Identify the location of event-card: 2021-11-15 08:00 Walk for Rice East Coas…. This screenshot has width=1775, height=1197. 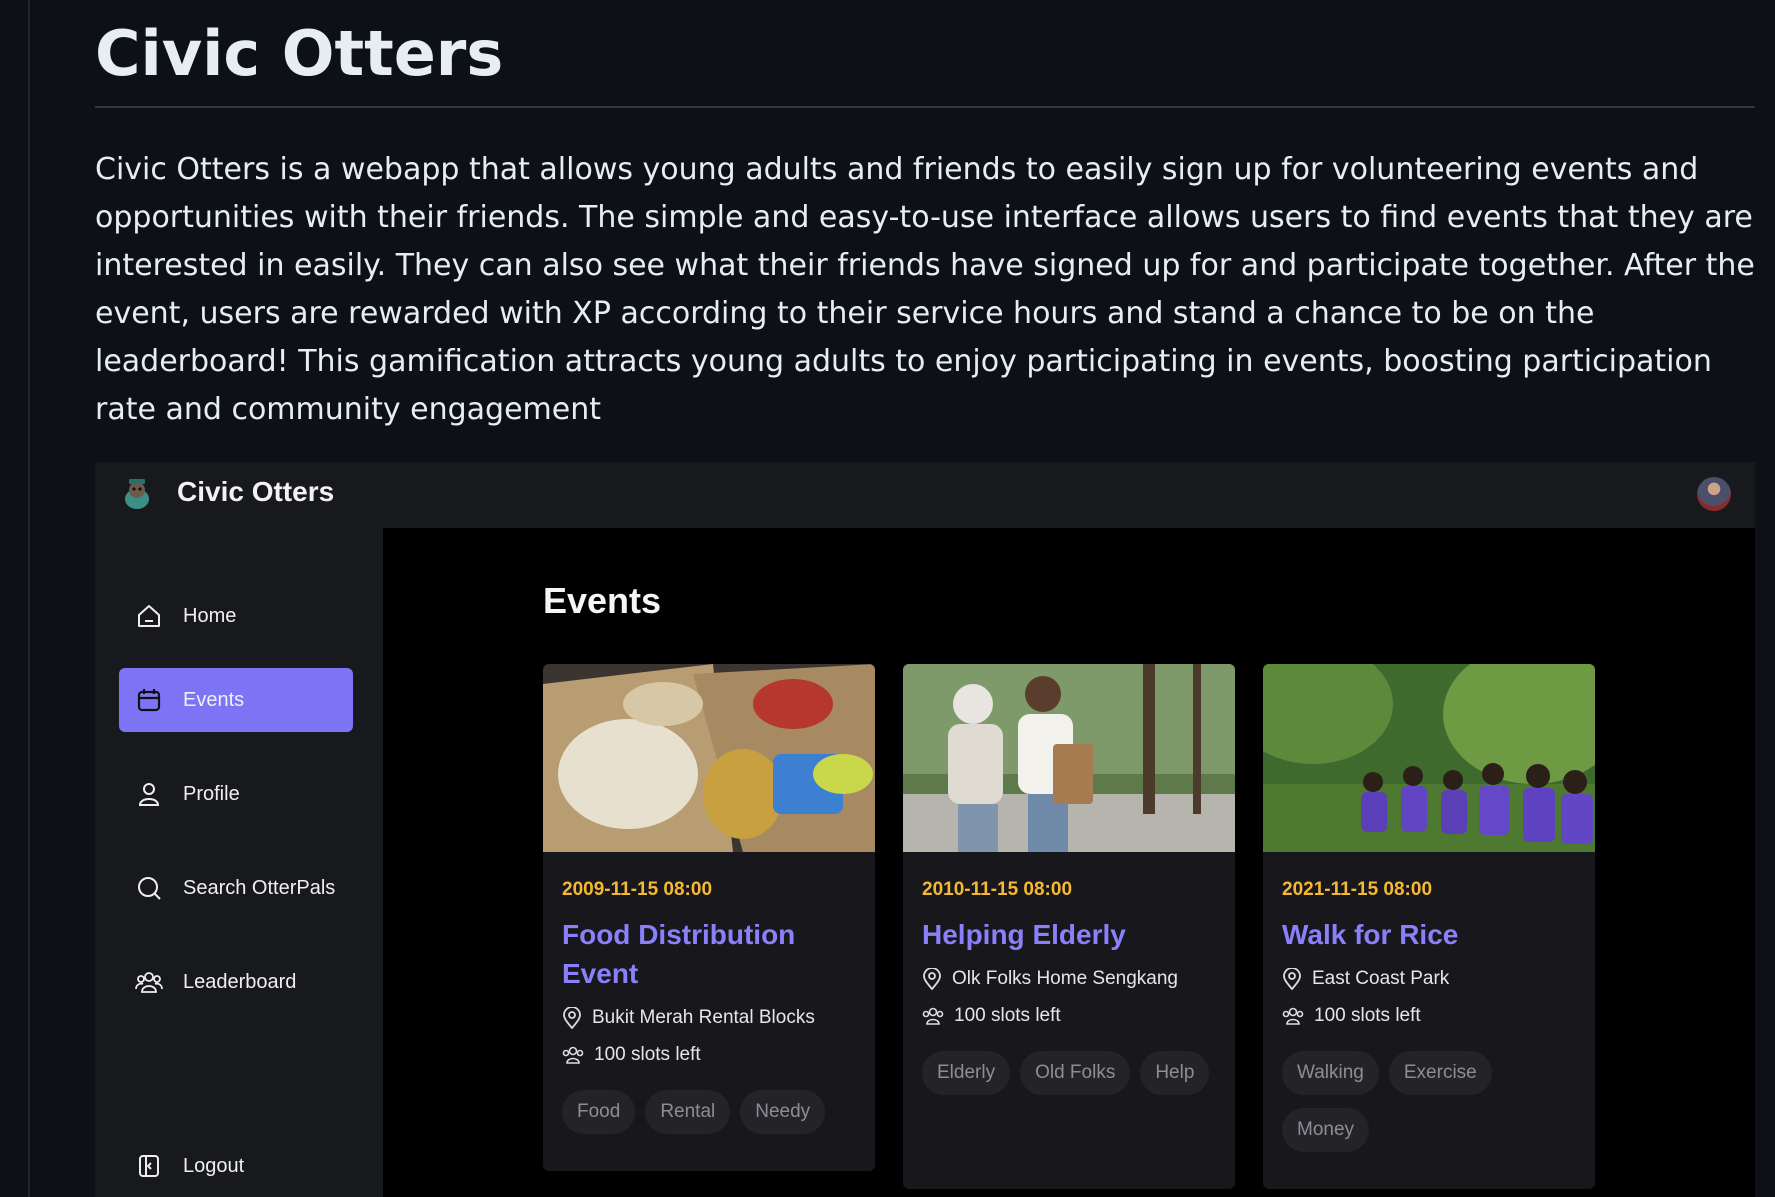
(1429, 926).